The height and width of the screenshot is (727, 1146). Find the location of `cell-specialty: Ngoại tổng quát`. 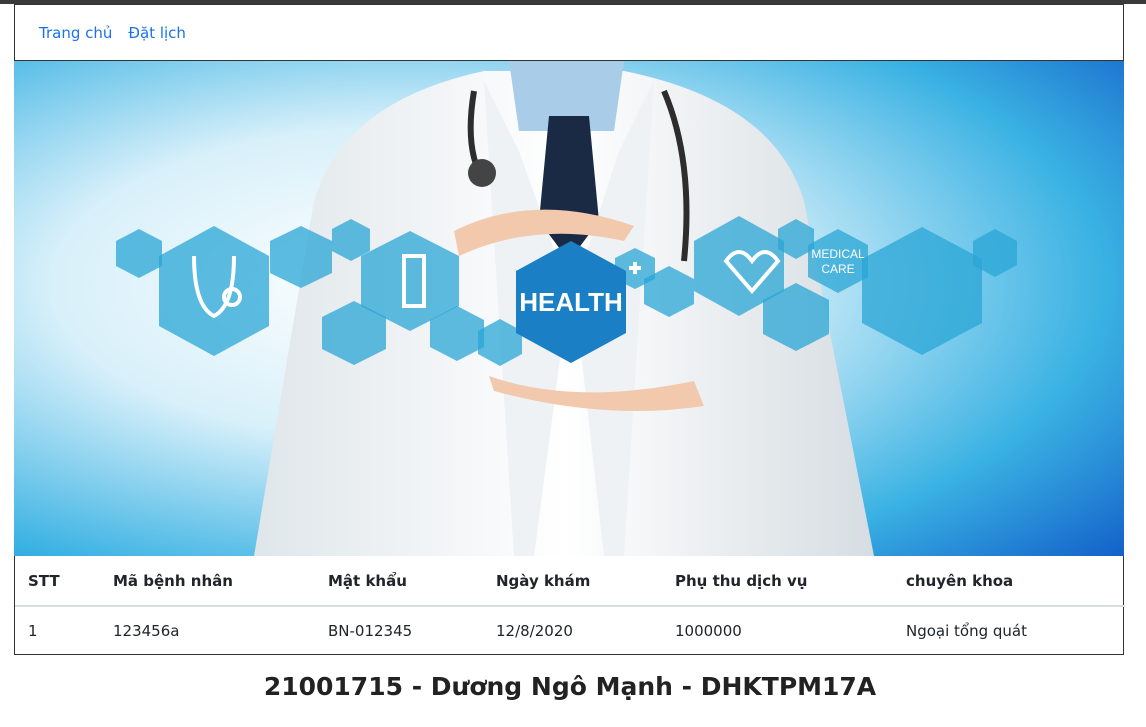

cell-specialty: Ngoại tổng quát is located at coordinates (967, 630).